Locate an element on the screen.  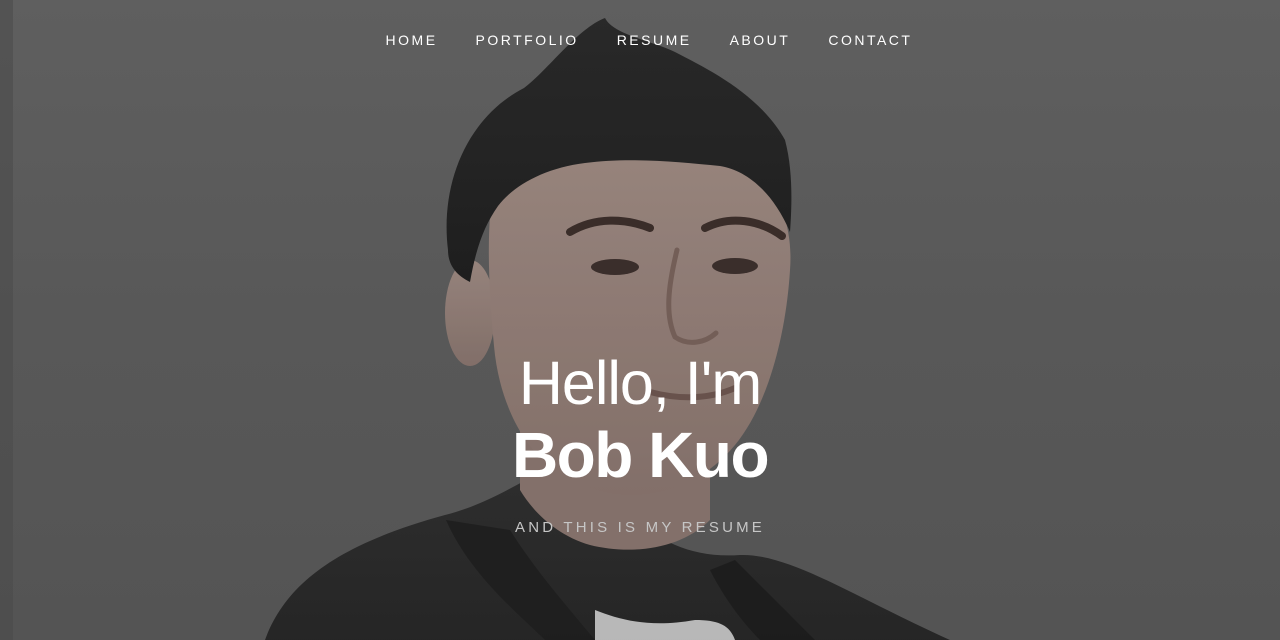
nav-home: HOME is located at coordinates (412, 40).